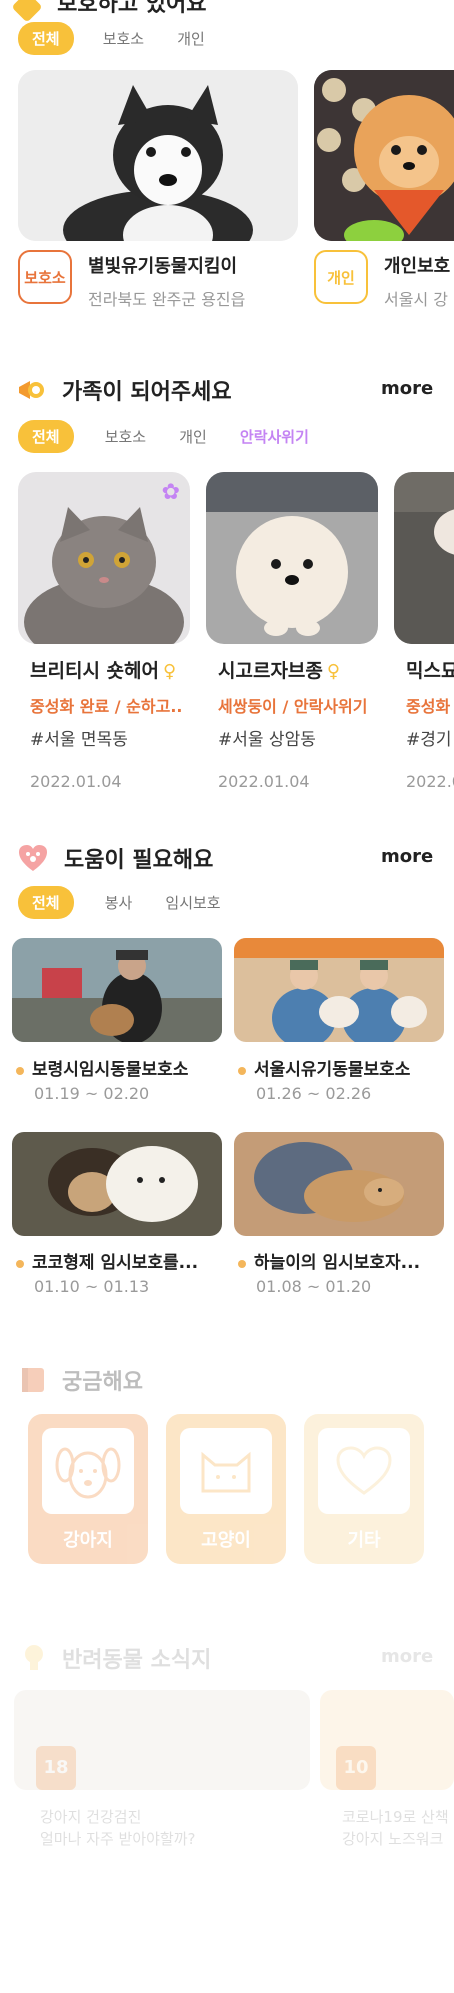 The image size is (454, 1993). Describe the element at coordinates (293, 706) in the screenshot. I see `family-card-2-status: 세쌍둥이 / 안락사위기` at that location.